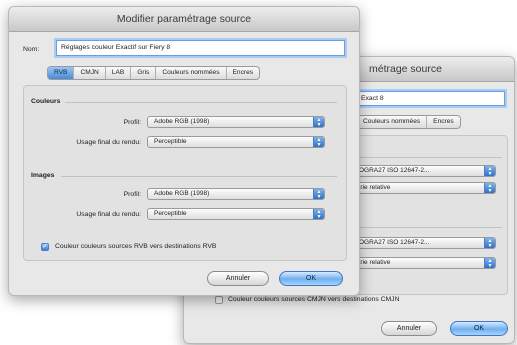 The width and height of the screenshot is (517, 345). I want to click on back-tabbar: Couleurs nommées Encres, so click(408, 122).